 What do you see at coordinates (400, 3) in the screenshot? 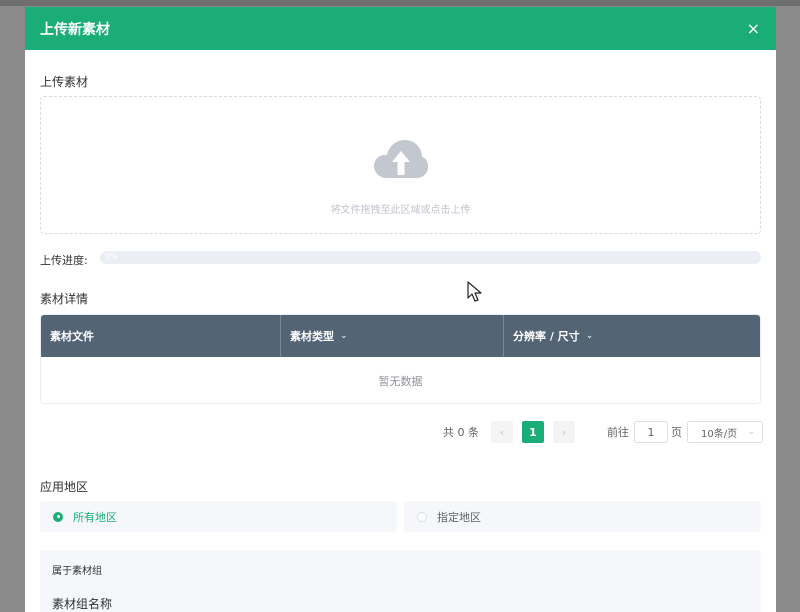
I see `modal-backdrop` at bounding box center [400, 3].